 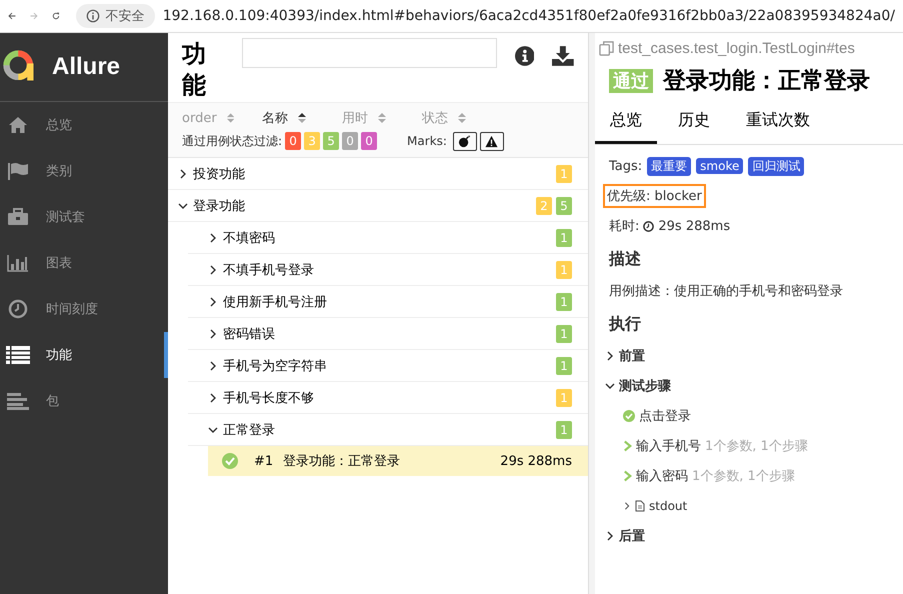 I want to click on tab: 重试次数, so click(x=778, y=123).